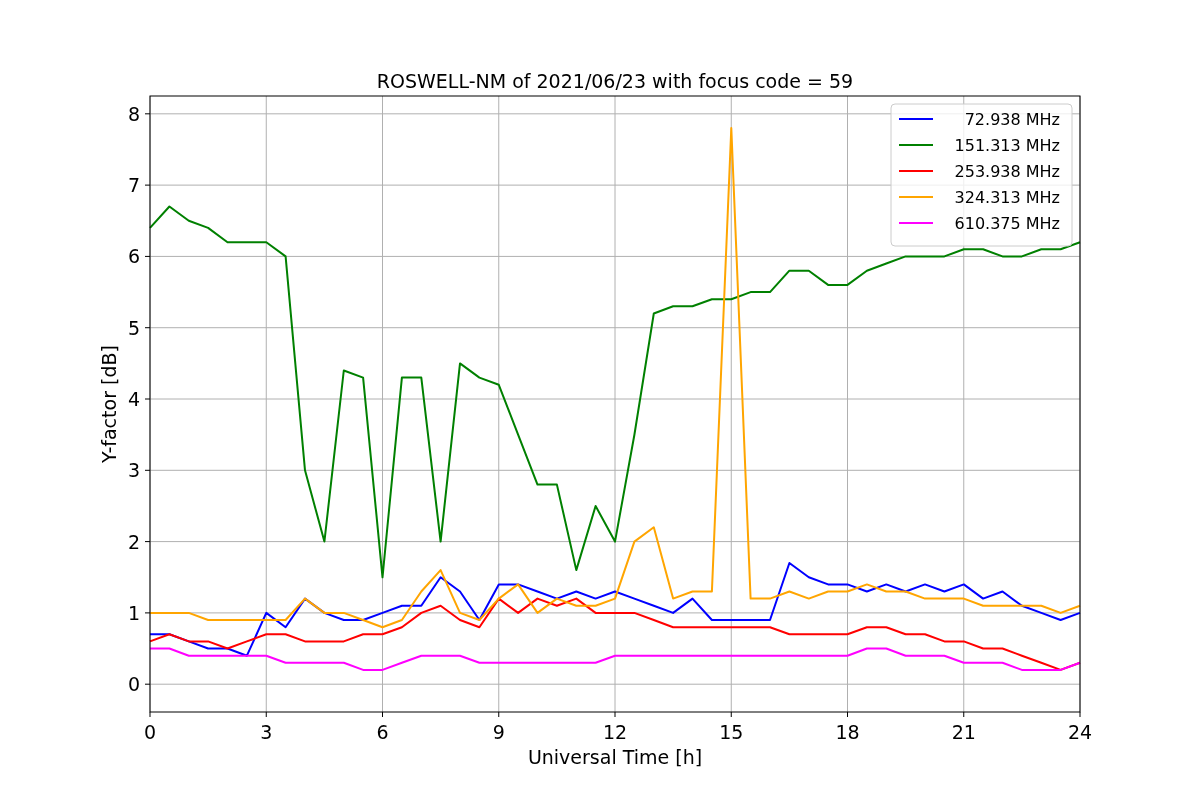 This screenshot has height=800, width=1200. Describe the element at coordinates (109, 404) in the screenshot. I see `y-axis-label: Y-factor [dB]` at that location.